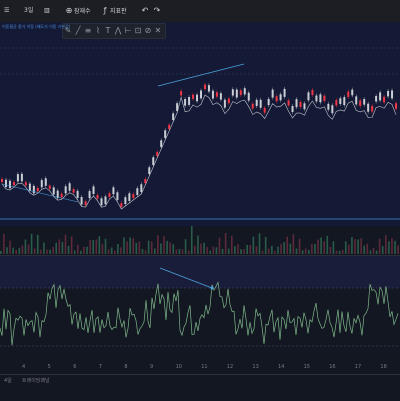  I want to click on indicators-label: 지표판, so click(118, 11).